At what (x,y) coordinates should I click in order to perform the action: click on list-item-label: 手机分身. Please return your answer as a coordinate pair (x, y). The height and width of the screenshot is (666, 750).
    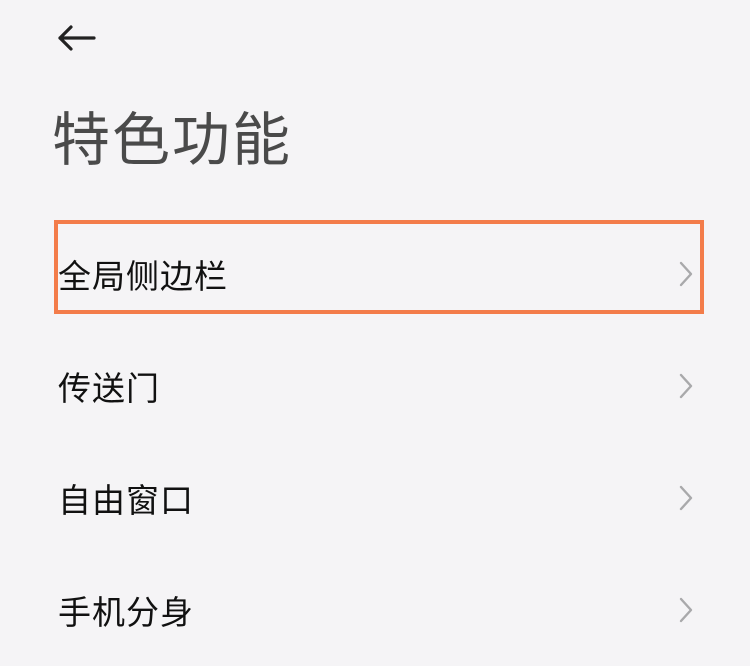
    Looking at the image, I should click on (126, 612).